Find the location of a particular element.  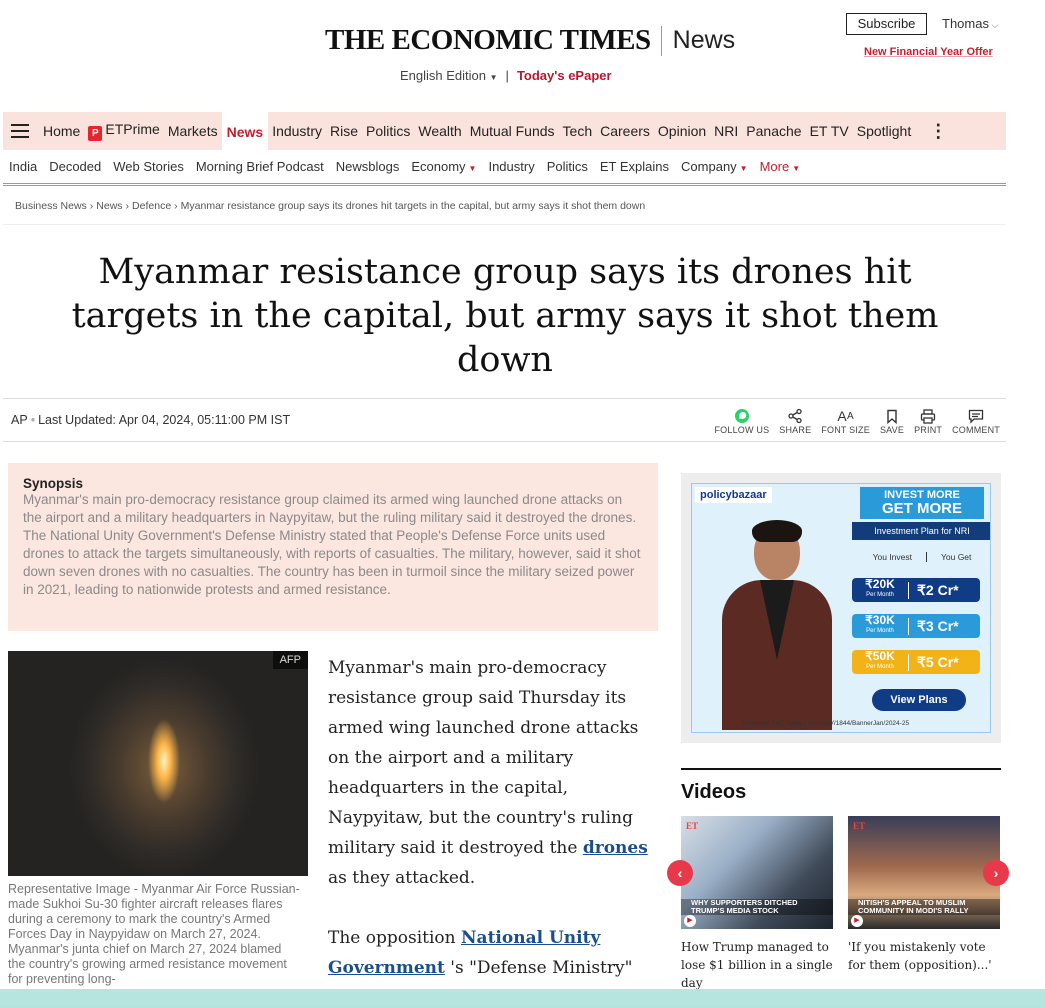

subnav-item-et-explains: ET Explains is located at coordinates (634, 166).